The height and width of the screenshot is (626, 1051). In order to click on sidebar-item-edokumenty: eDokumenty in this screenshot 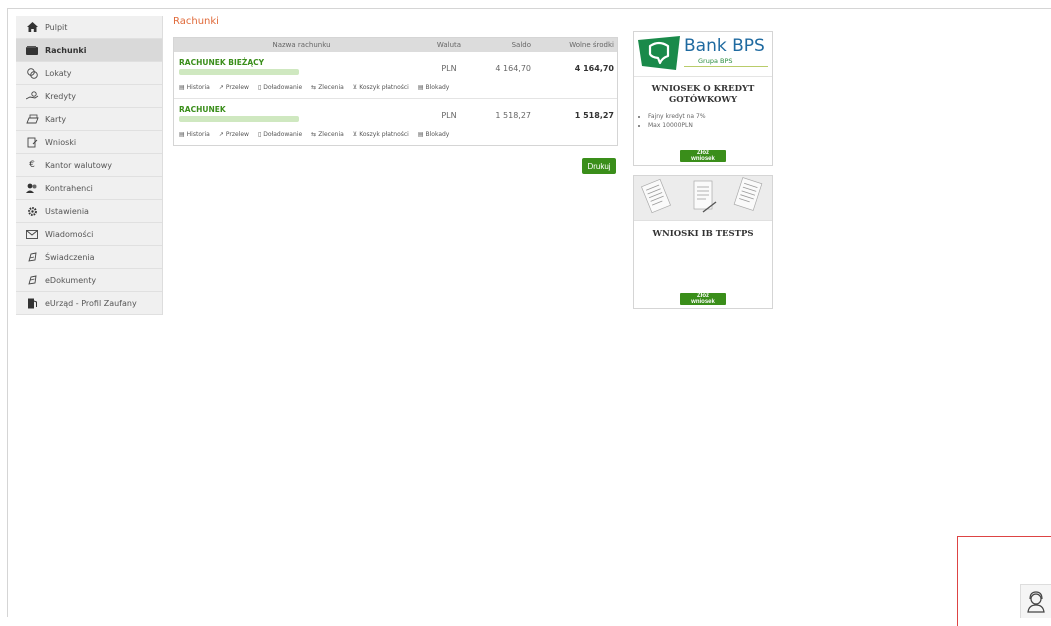, I will do `click(89, 280)`.